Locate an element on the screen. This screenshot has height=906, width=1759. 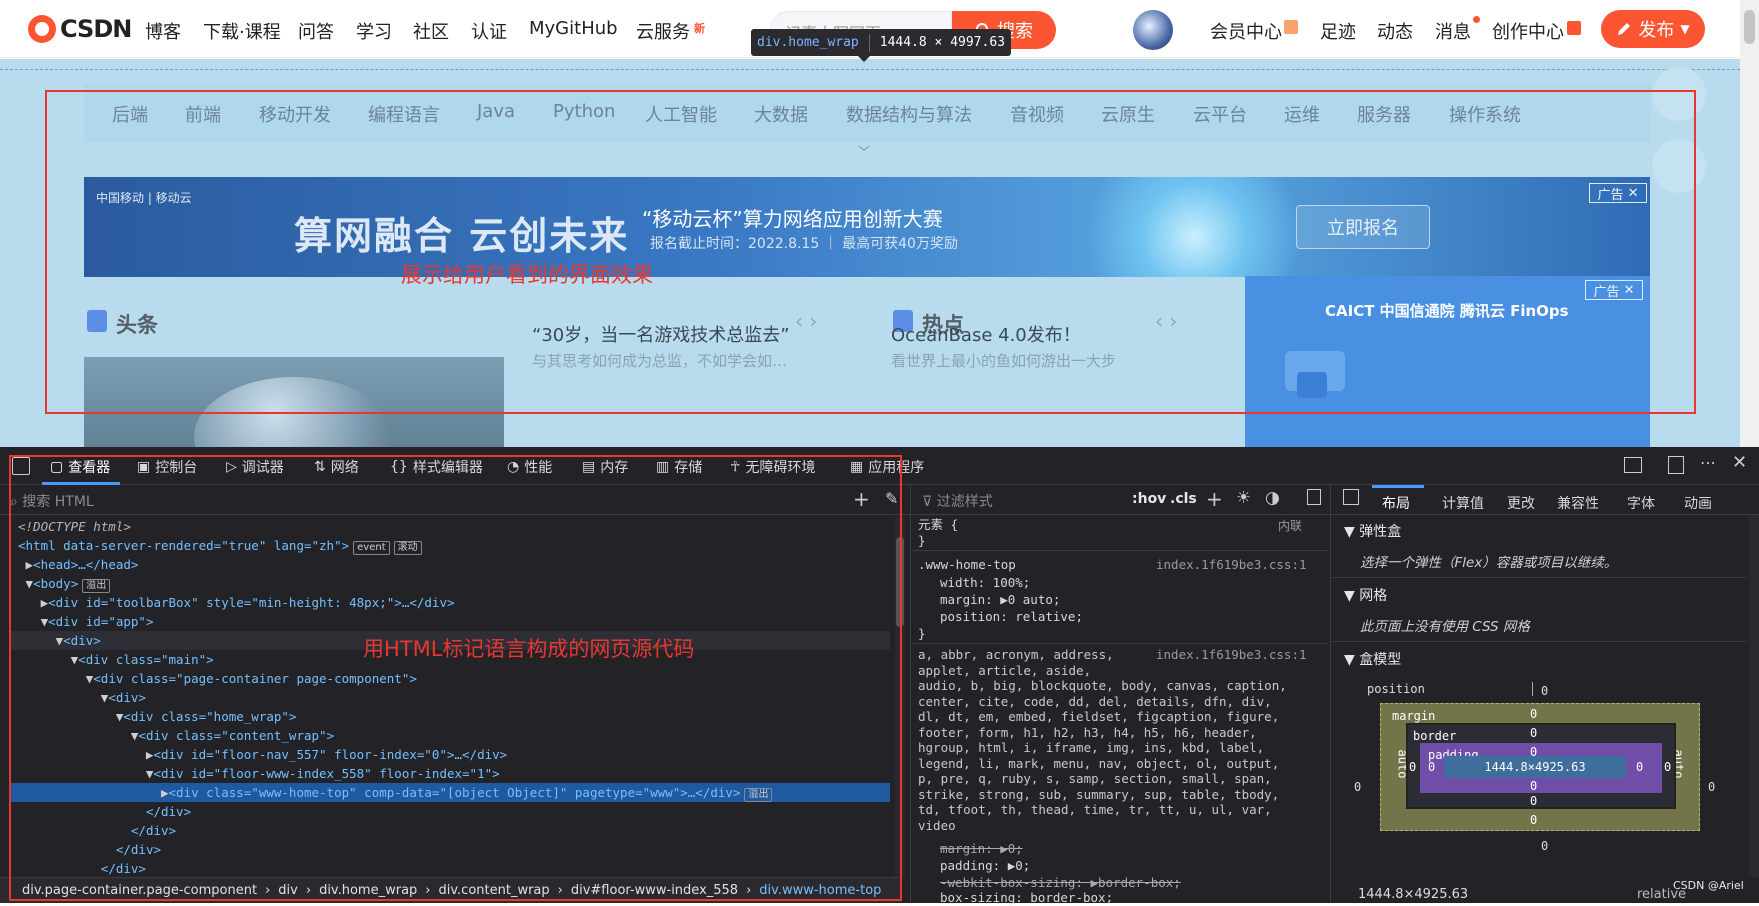
position-top-value: 0 is located at coordinates (1544, 691).